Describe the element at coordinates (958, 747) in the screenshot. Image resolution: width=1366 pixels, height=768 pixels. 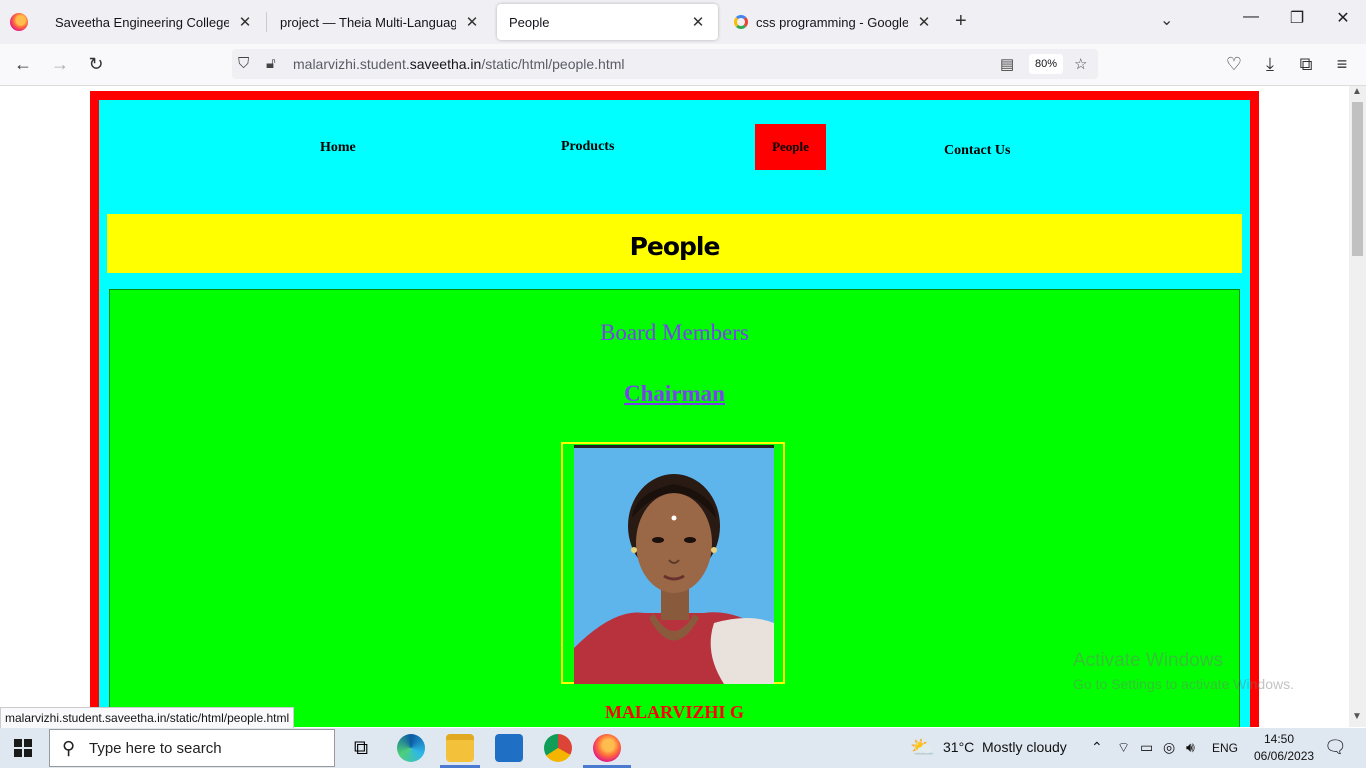
I see `weather-temp: 31°C` at that location.